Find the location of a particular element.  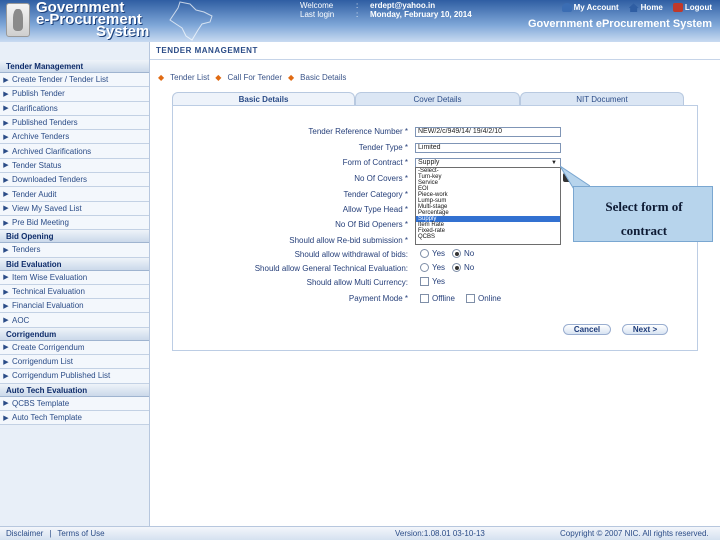

sidebar-item-technical-evaluation: ▶ Technical Evaluation is located at coordinates (74, 292).